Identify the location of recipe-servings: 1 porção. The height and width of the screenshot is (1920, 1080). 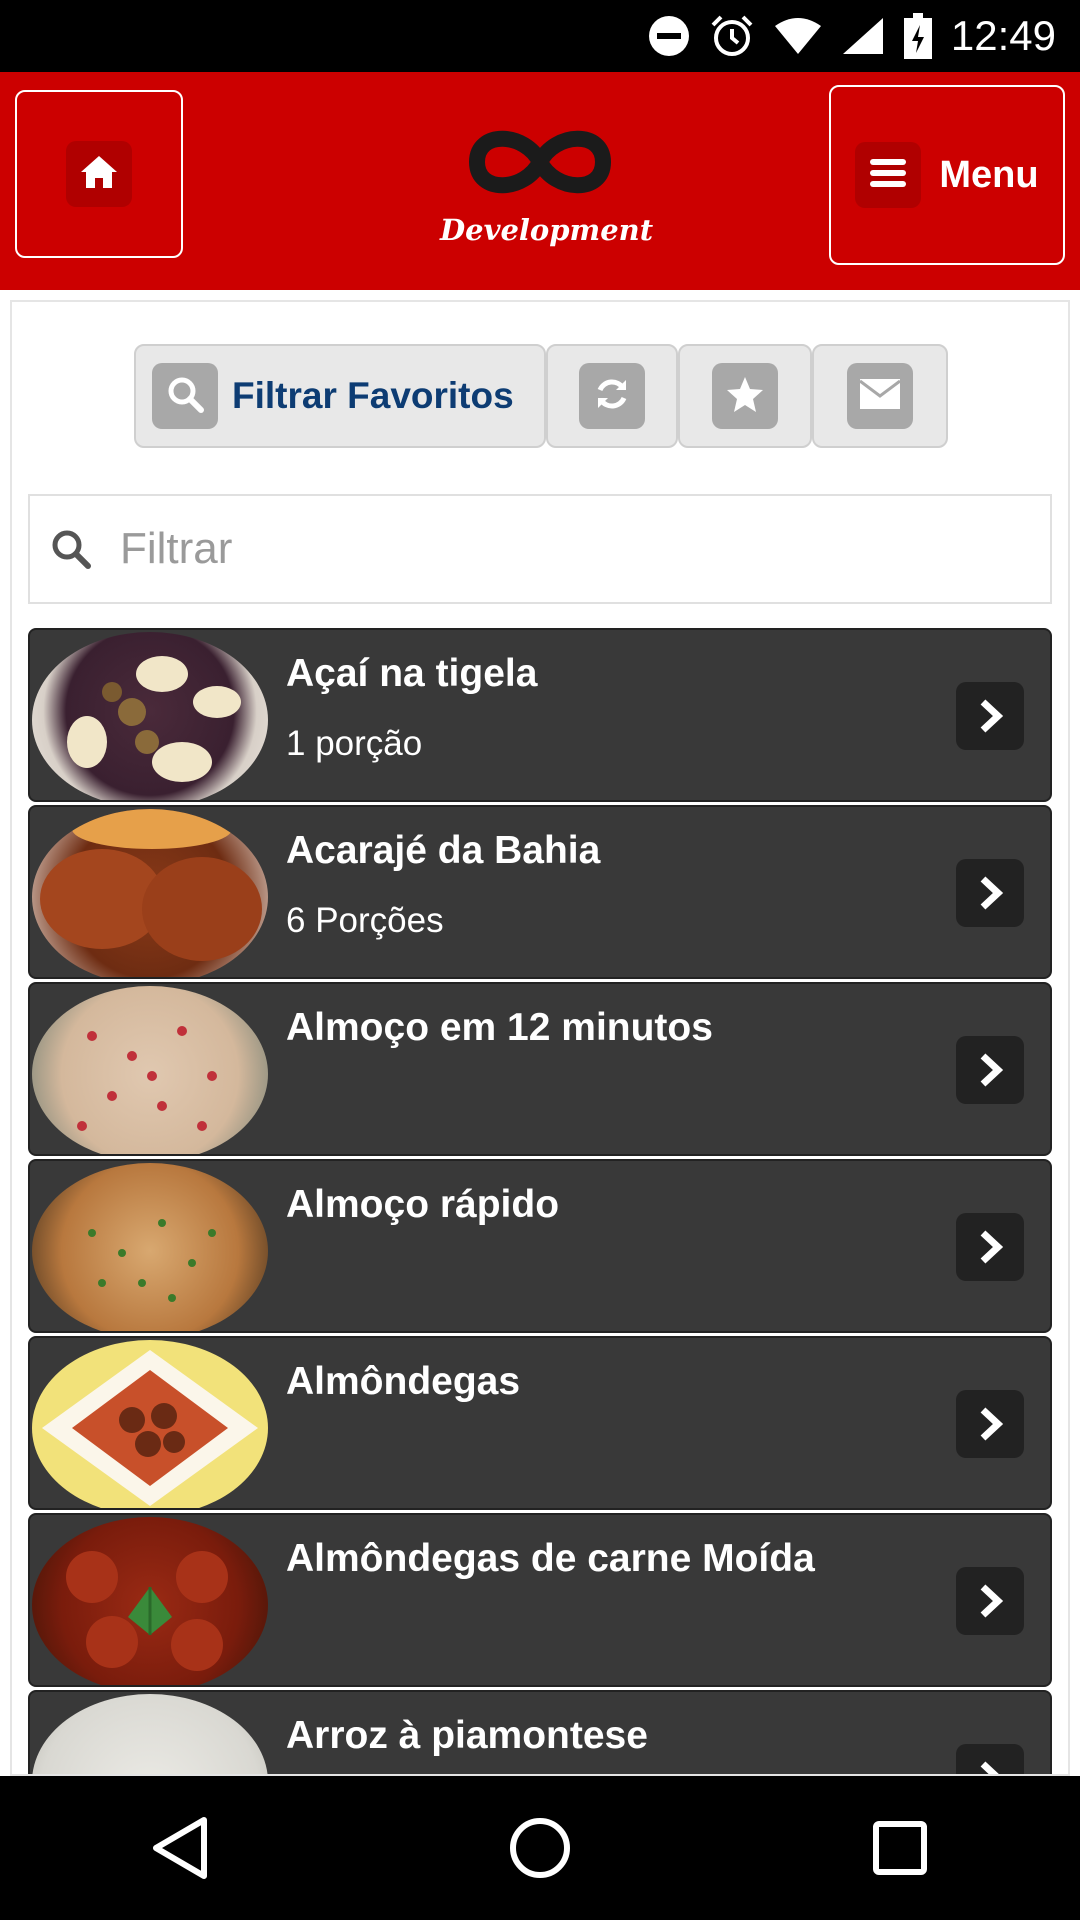
(354, 743).